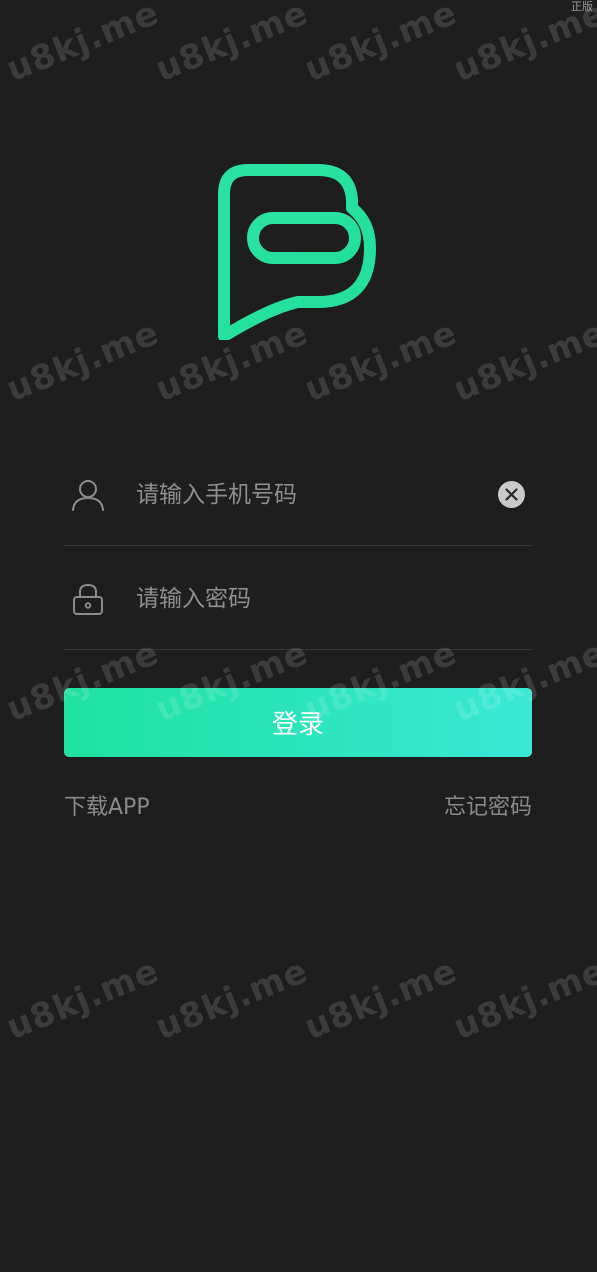  I want to click on download-app-link: 下载APP, so click(107, 808).